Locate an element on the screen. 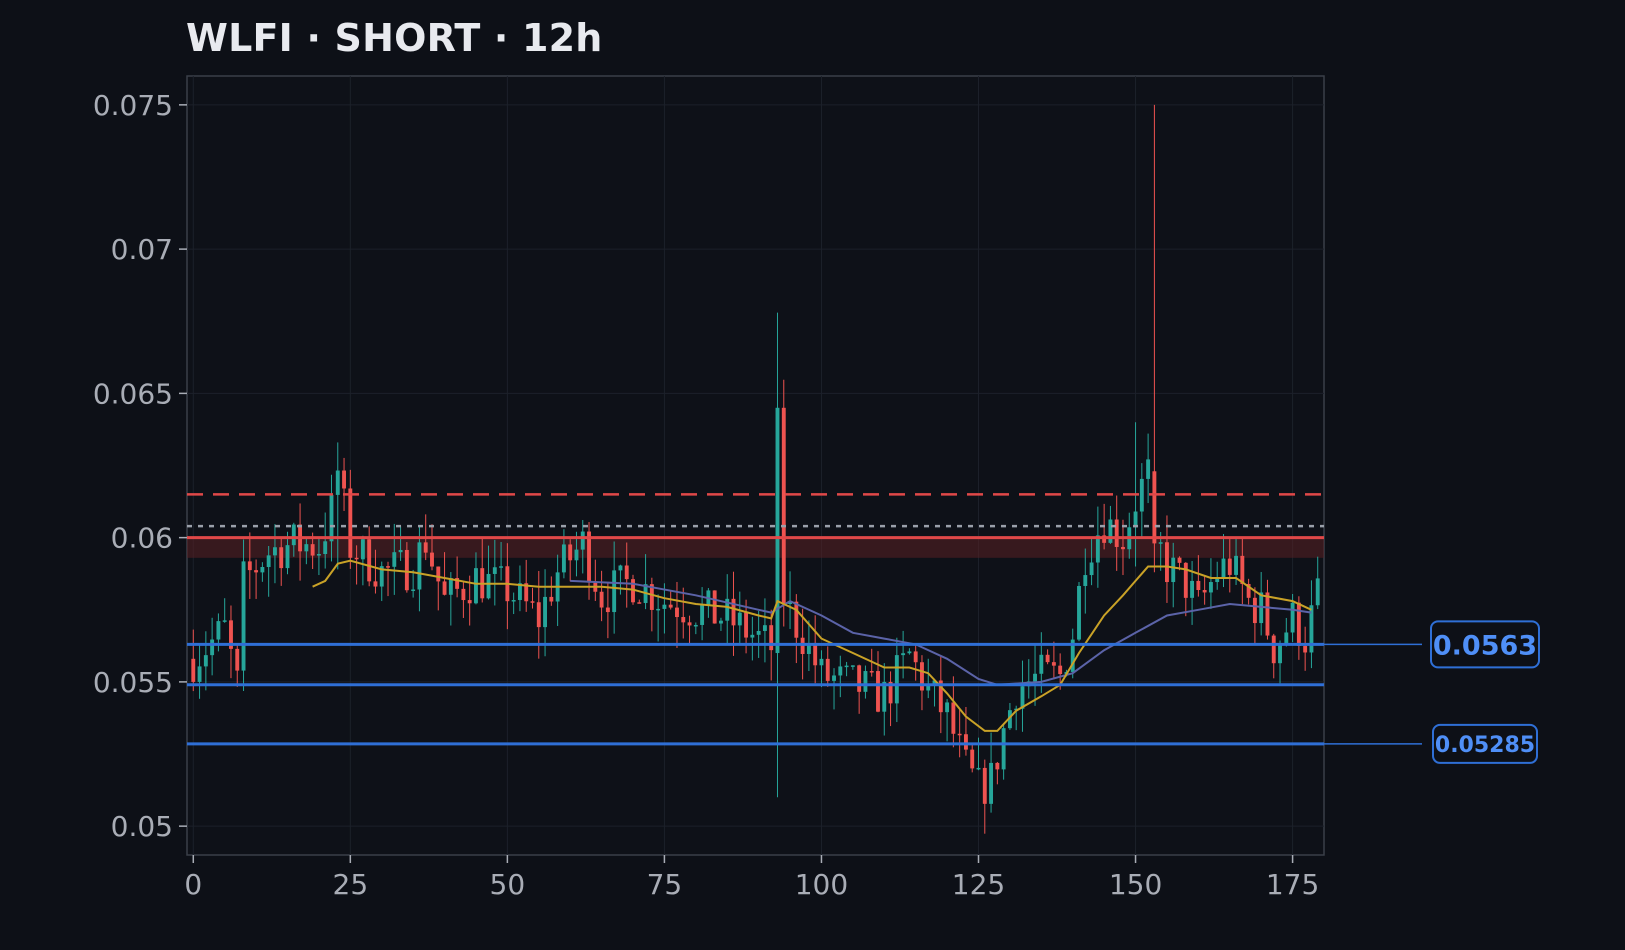 This screenshot has width=1625, height=950. x-tick-label: 25 is located at coordinates (351, 884).